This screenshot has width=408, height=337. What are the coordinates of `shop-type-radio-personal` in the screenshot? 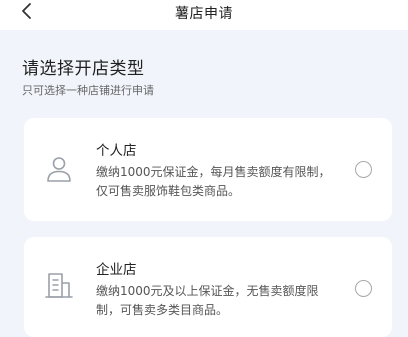 It's located at (363, 169).